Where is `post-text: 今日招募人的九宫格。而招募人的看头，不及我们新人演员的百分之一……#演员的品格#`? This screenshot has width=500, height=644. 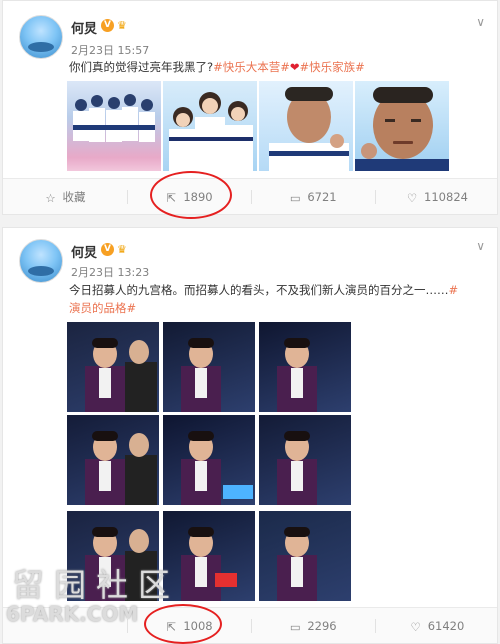
post-text: 今日招募人的九宫格。而招募人的看头，不及我们新人演员的百分之一……#演员的品格# is located at coordinates (269, 299).